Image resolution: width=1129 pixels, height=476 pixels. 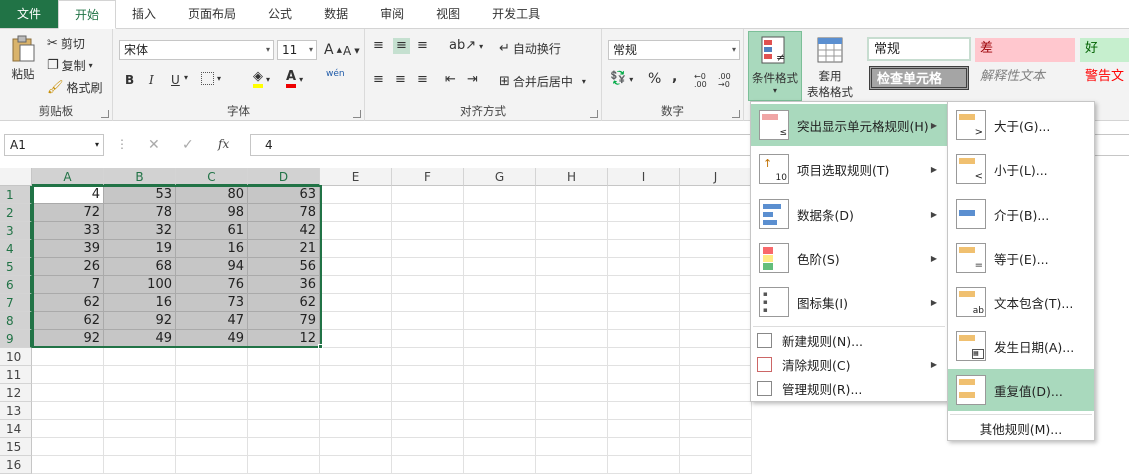 What do you see at coordinates (16, 267) in the screenshot?
I see `row-header: 5` at bounding box center [16, 267].